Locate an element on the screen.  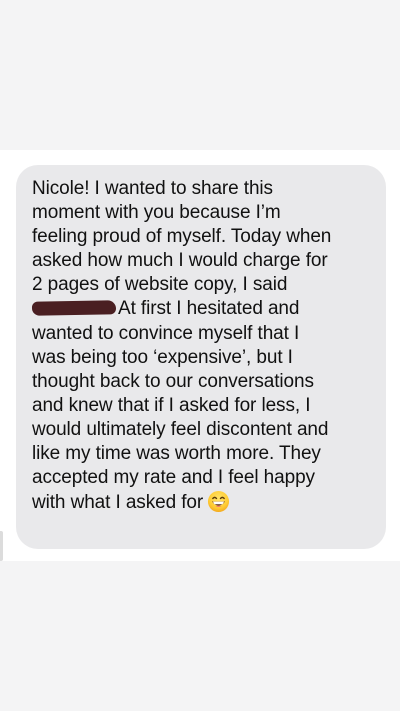
message-line: 2 pages of website copy, I said is located at coordinates (160, 285).